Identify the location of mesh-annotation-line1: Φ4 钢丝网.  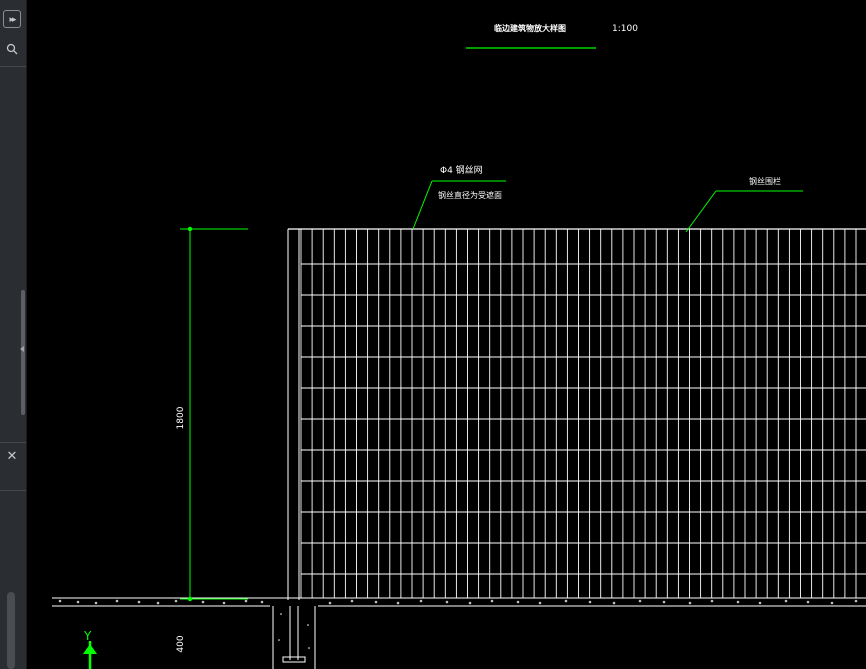
(461, 170).